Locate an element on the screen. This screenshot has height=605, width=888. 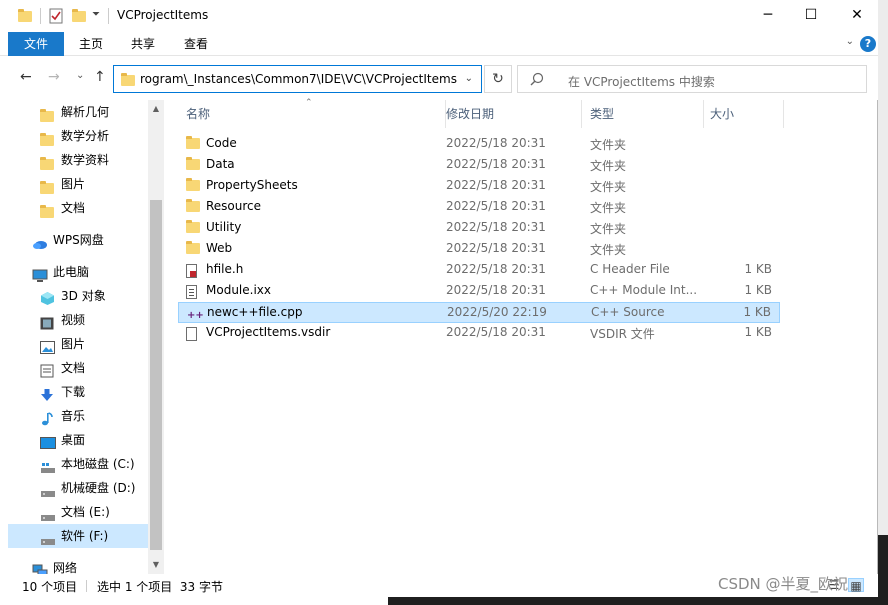
sidebar-item-label: 软件 (F:) is located at coordinates (85, 536).